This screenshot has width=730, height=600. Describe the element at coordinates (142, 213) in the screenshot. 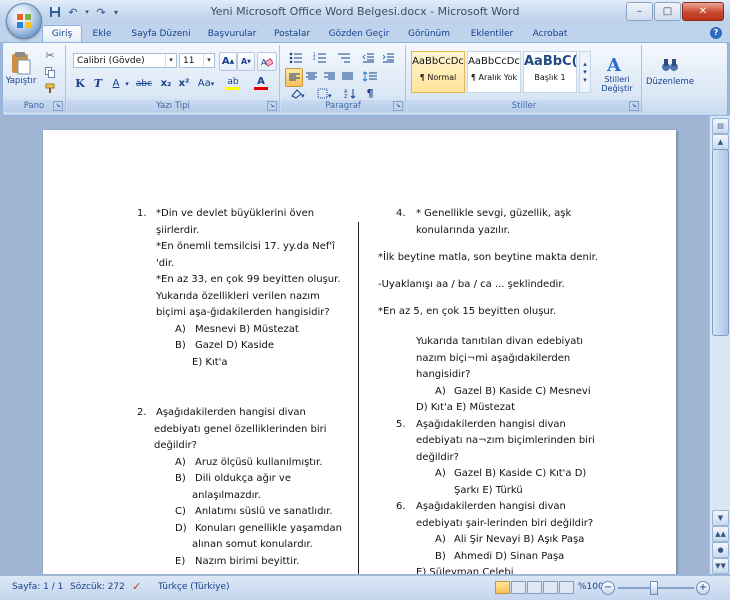

I see `question-number: 1.` at that location.